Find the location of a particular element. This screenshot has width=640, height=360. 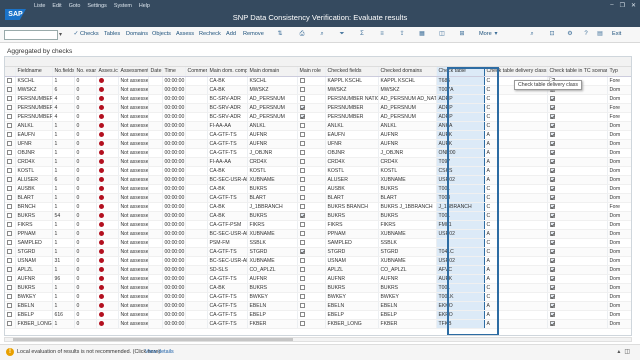

menu-goto: Goto is located at coordinates (75, 6).